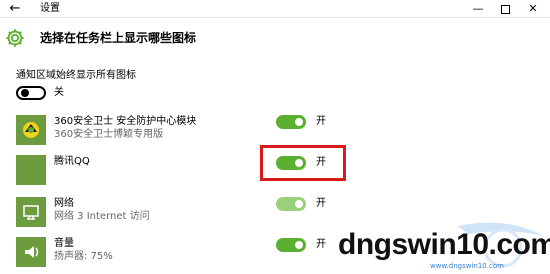 The height and width of the screenshot is (274, 550). I want to click on 360-safeguard-icon, so click(31, 130).